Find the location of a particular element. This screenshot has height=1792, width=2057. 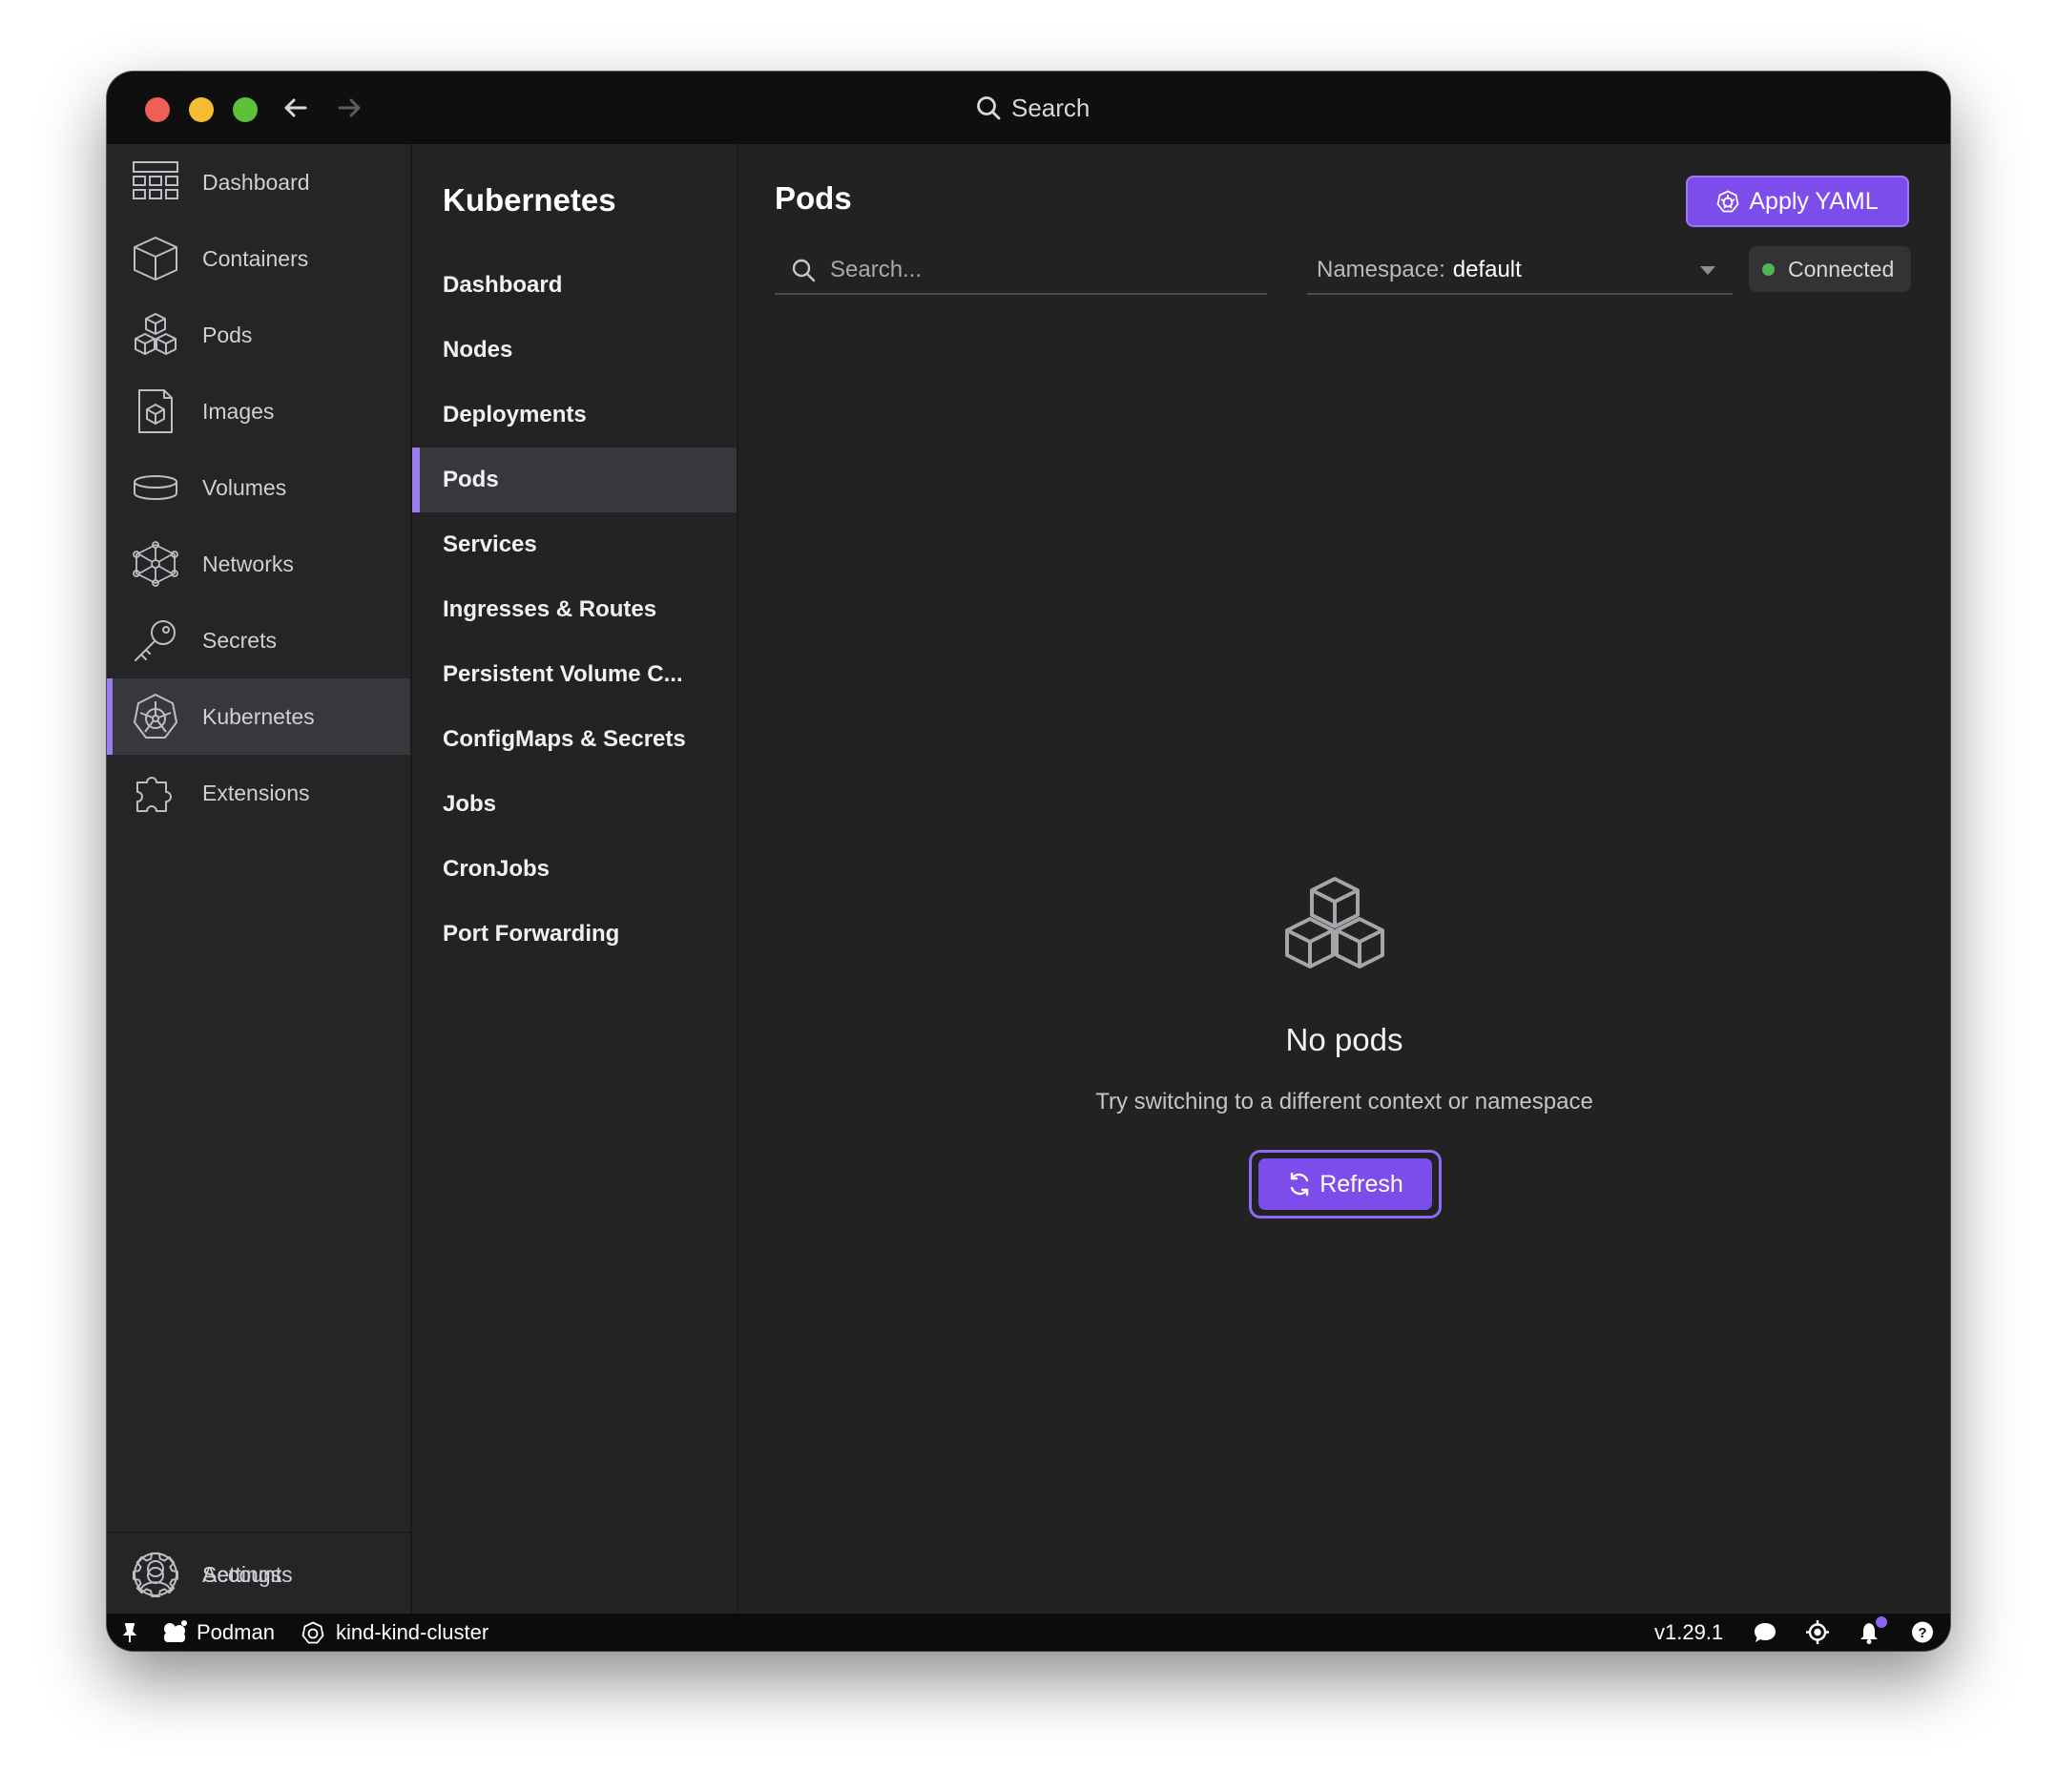

forward-arrow-icon is located at coordinates (349, 108).